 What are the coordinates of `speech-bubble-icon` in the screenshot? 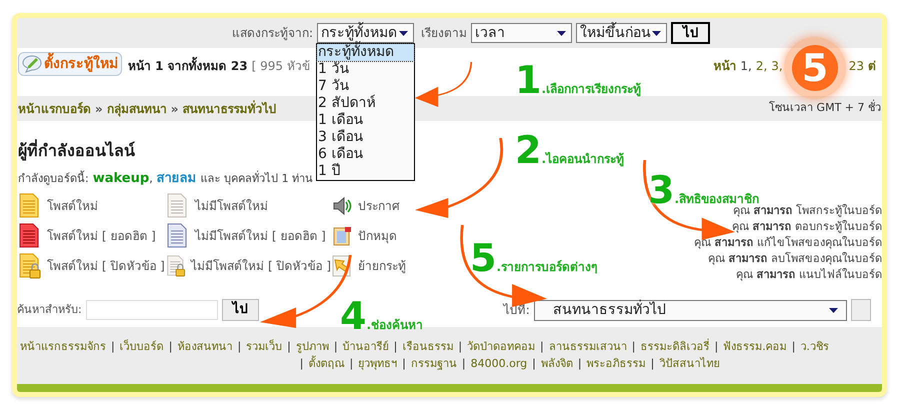 It's located at (32, 64).